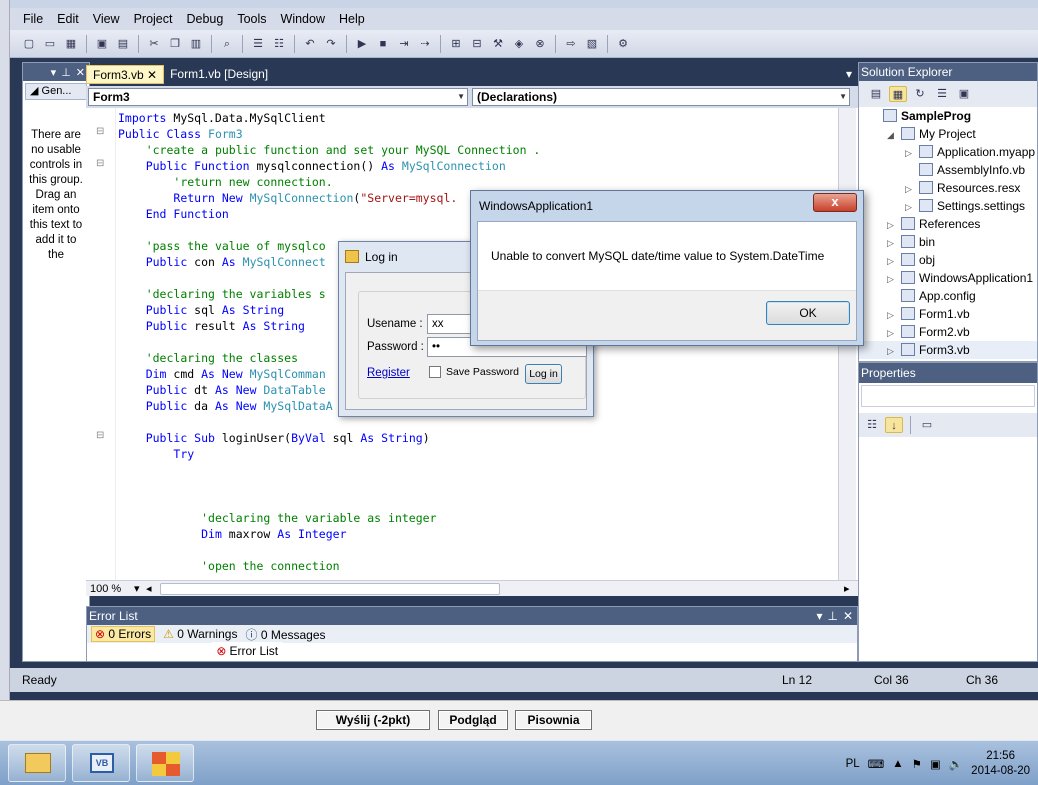 The height and width of the screenshot is (785, 1038). What do you see at coordinates (948, 350) in the screenshot?
I see `solution-tree-item: ▷ Form3.vb` at bounding box center [948, 350].